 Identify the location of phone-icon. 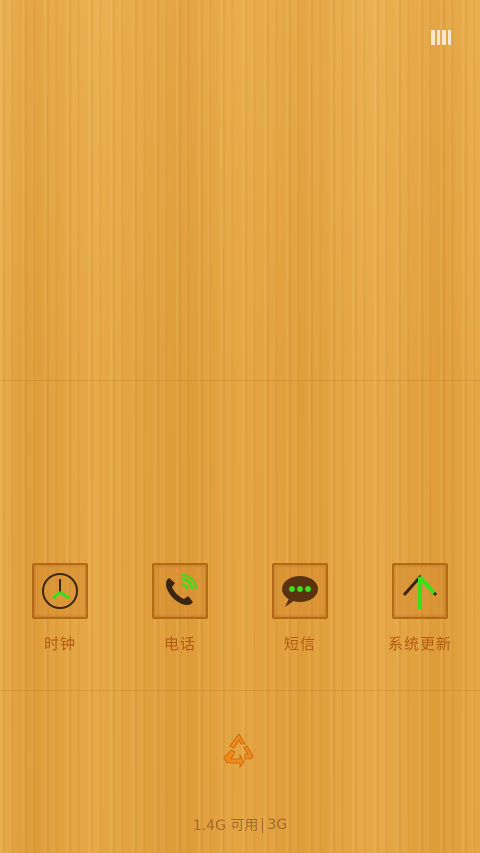
(181, 590).